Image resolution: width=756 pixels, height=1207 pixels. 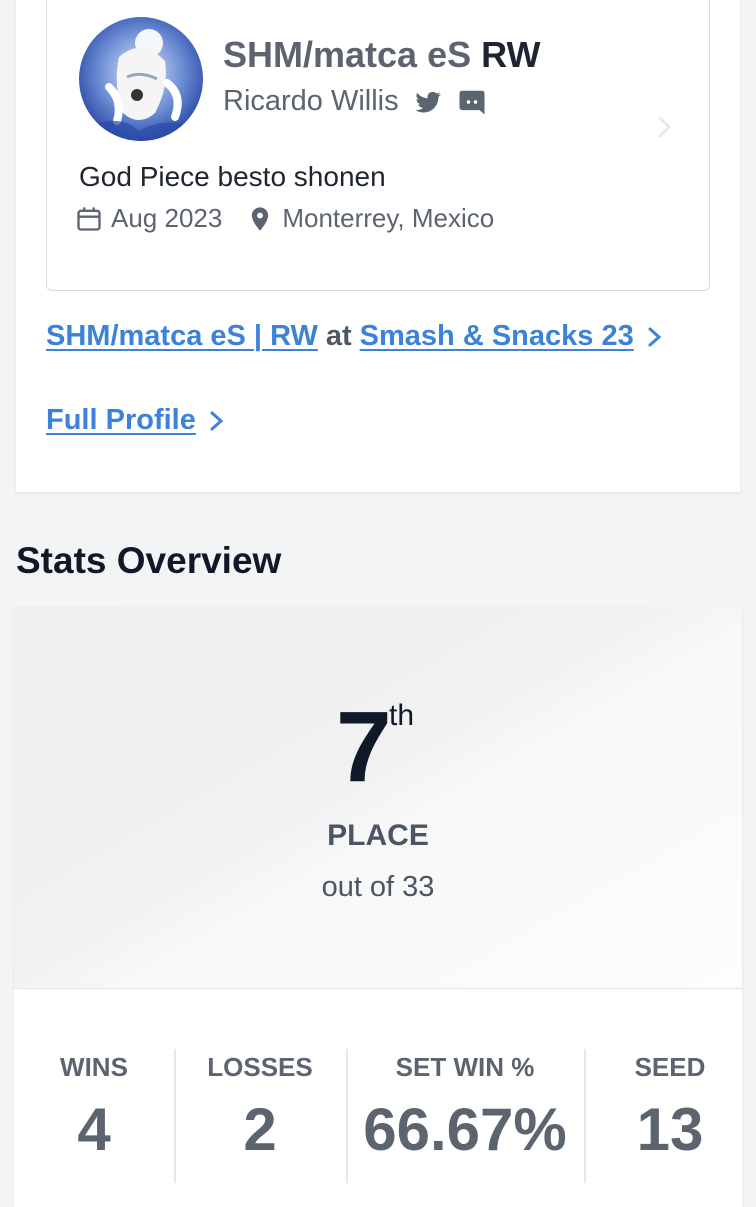 What do you see at coordinates (260, 218) in the screenshot?
I see `location-pin-icon` at bounding box center [260, 218].